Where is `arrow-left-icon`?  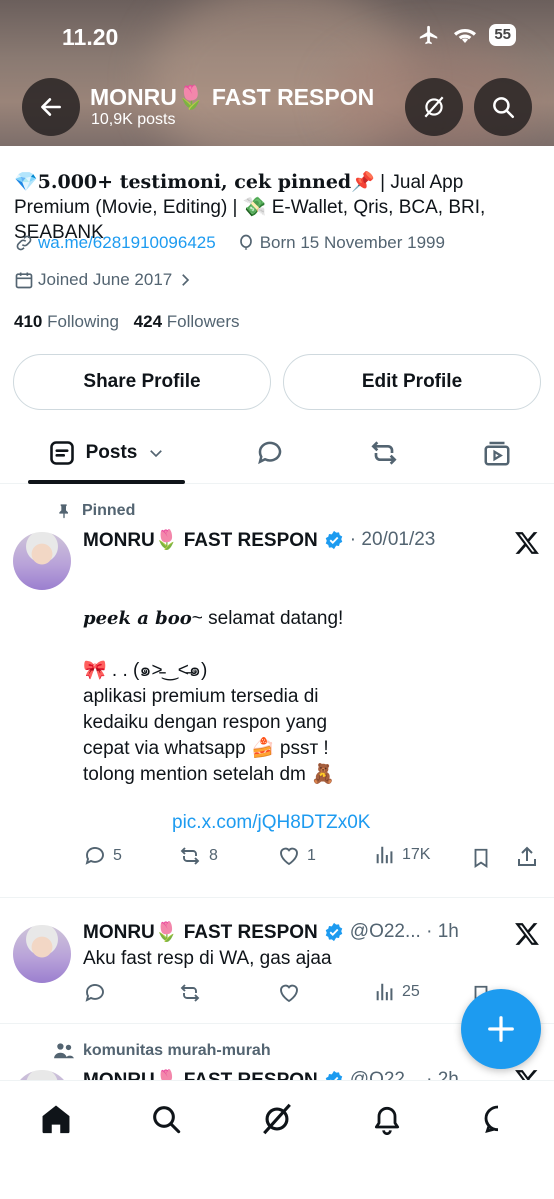 arrow-left-icon is located at coordinates (51, 107).